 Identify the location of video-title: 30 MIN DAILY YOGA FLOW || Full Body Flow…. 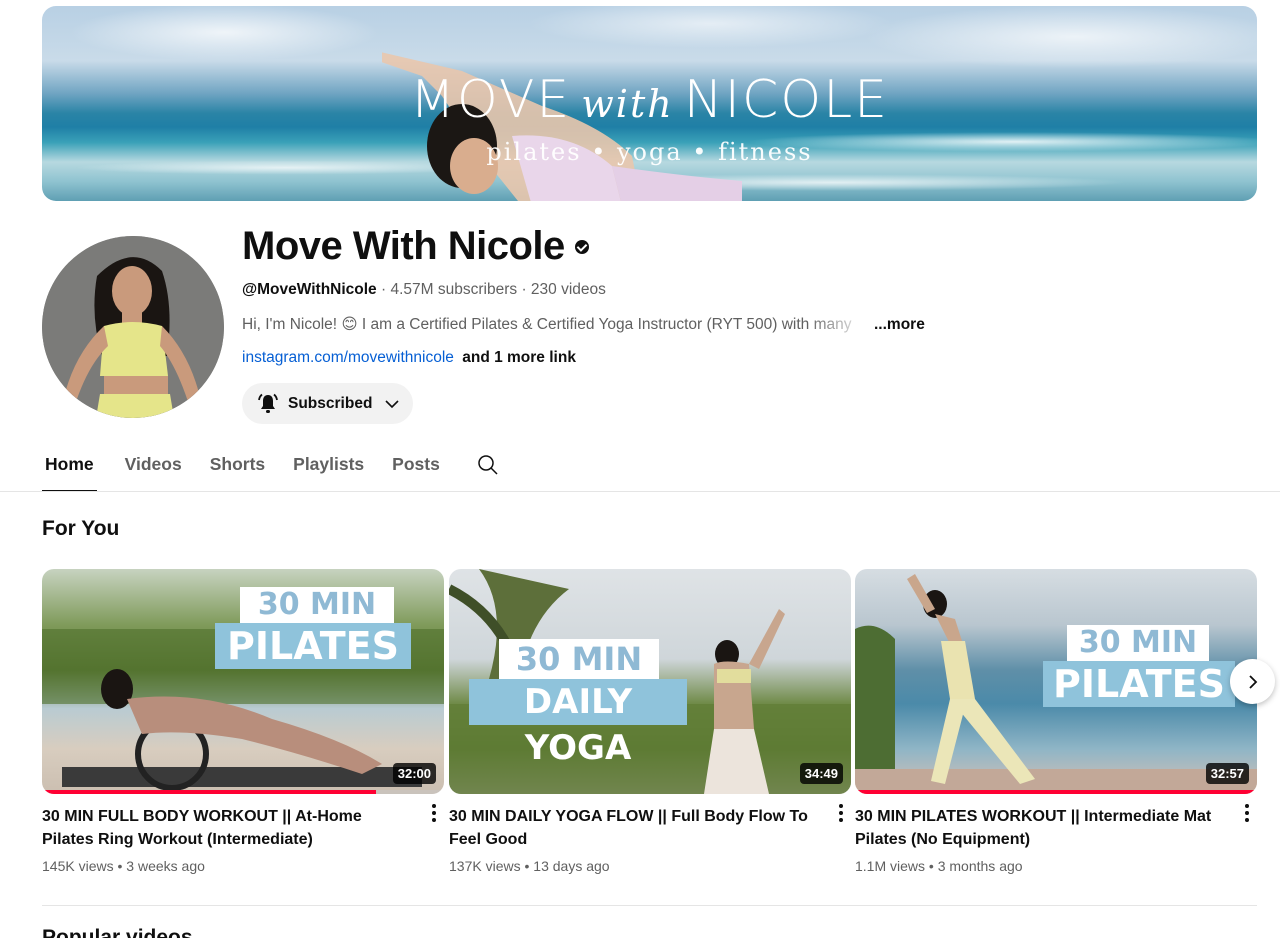
(634, 828).